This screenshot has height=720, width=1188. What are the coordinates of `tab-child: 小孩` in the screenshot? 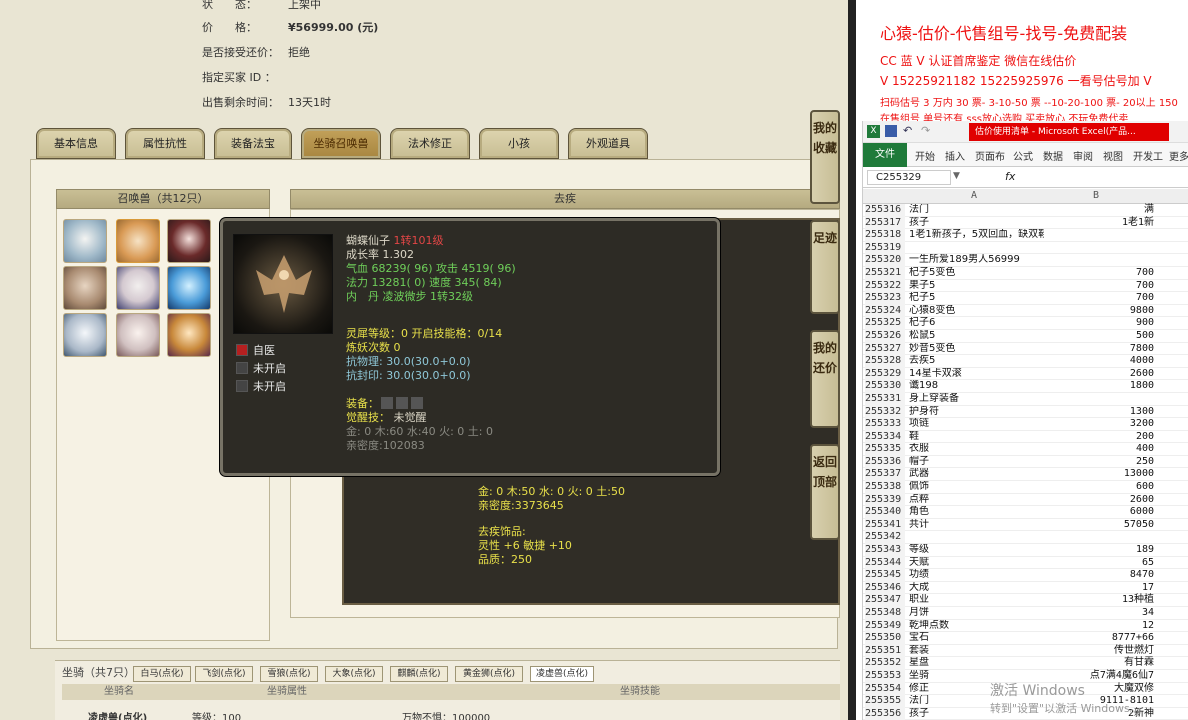 It's located at (519, 143).